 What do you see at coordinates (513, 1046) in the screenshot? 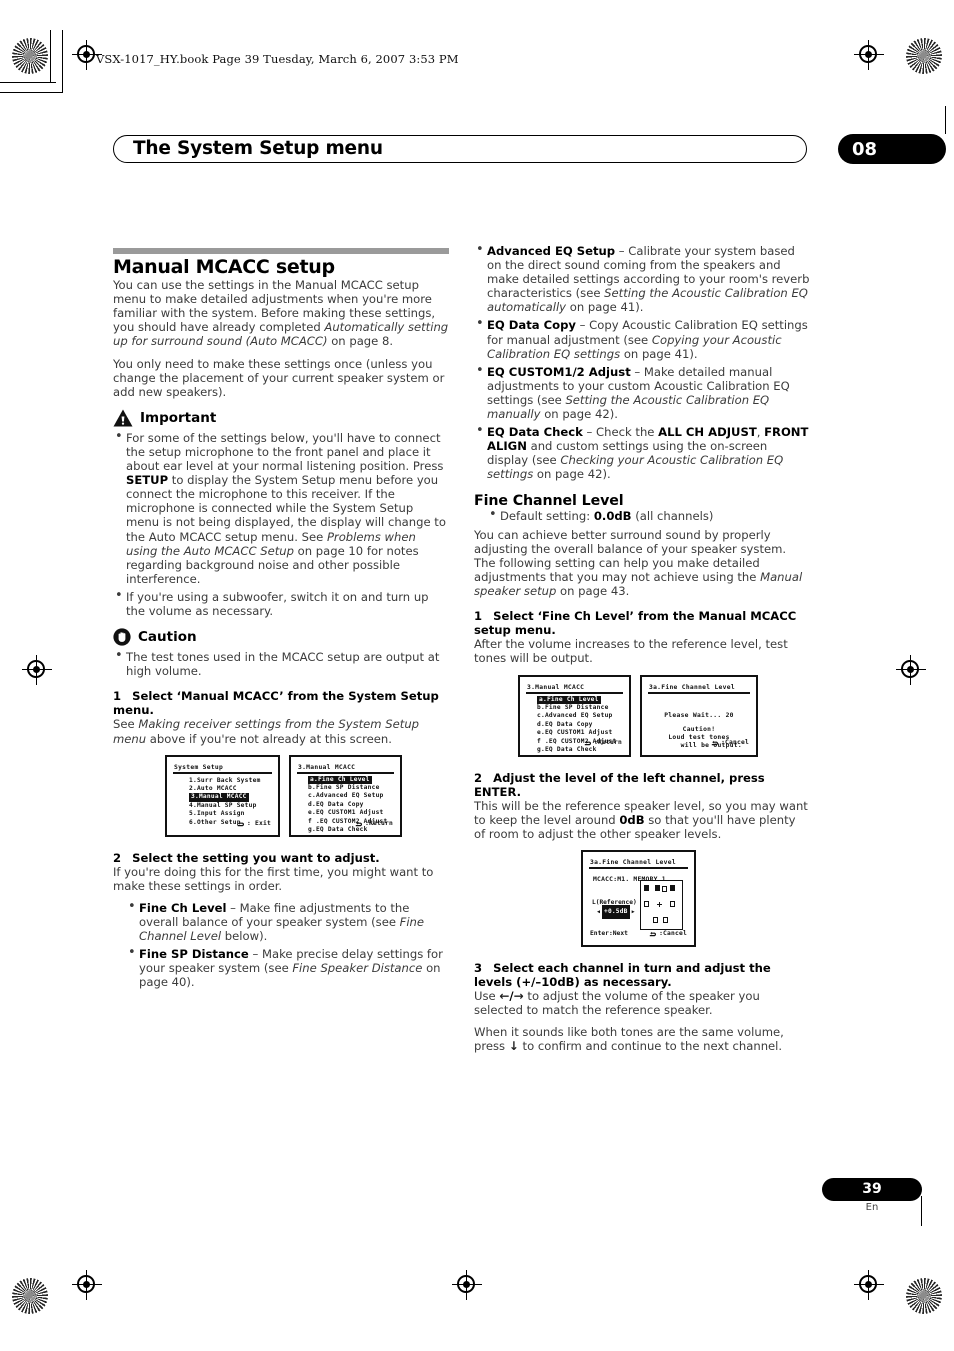
I see `down-arrow-icon: ↓` at bounding box center [513, 1046].